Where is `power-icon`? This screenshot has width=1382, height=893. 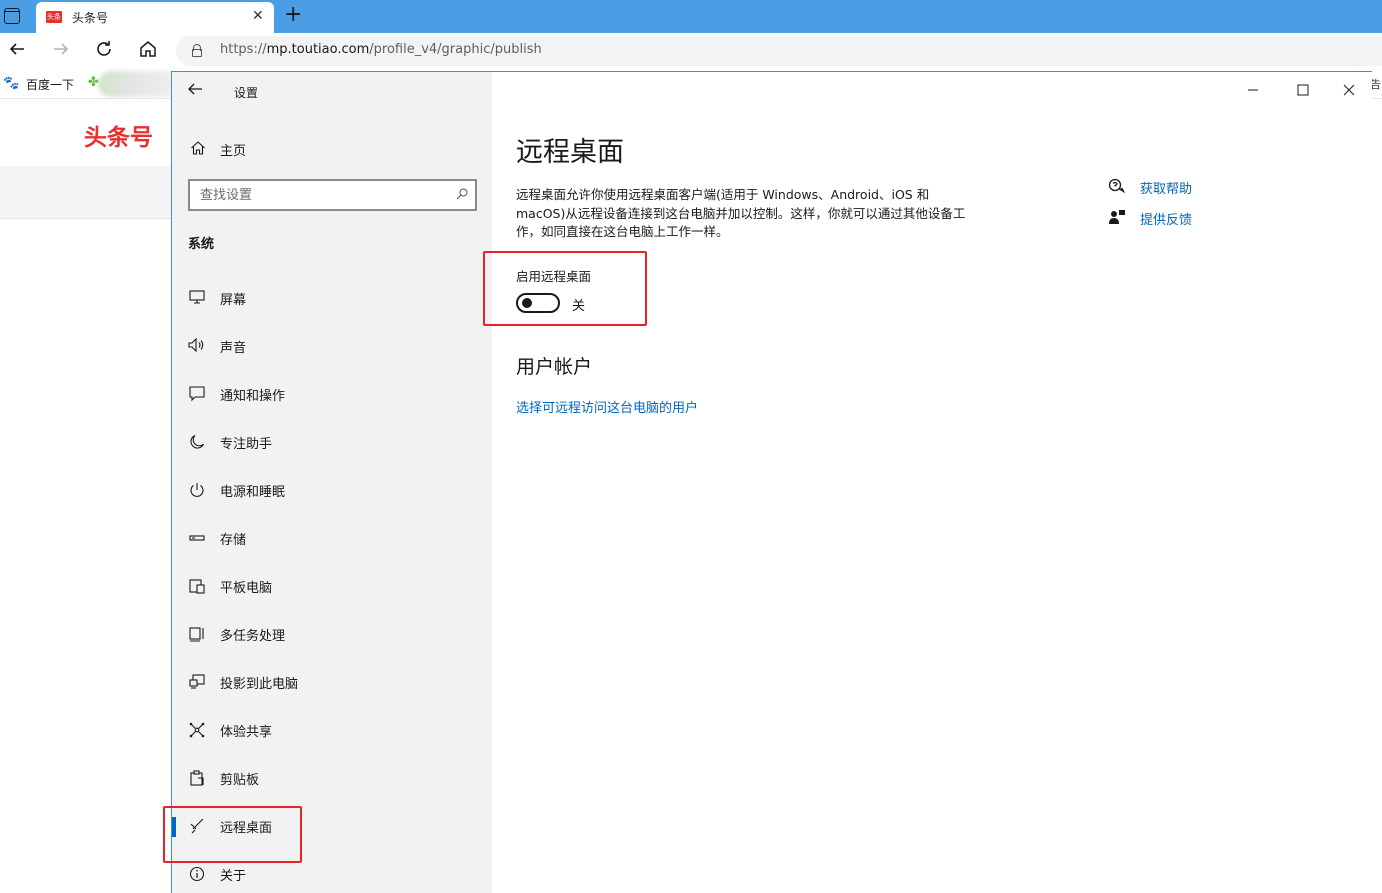 power-icon is located at coordinates (197, 490).